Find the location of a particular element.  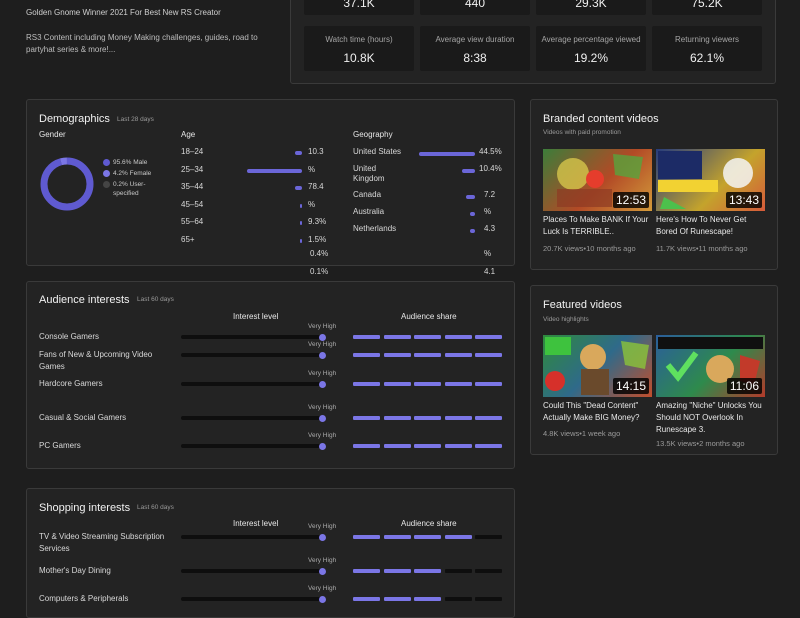

branded-video-1-title-line1: Places To Make BANK If Your is located at coordinates (596, 219).